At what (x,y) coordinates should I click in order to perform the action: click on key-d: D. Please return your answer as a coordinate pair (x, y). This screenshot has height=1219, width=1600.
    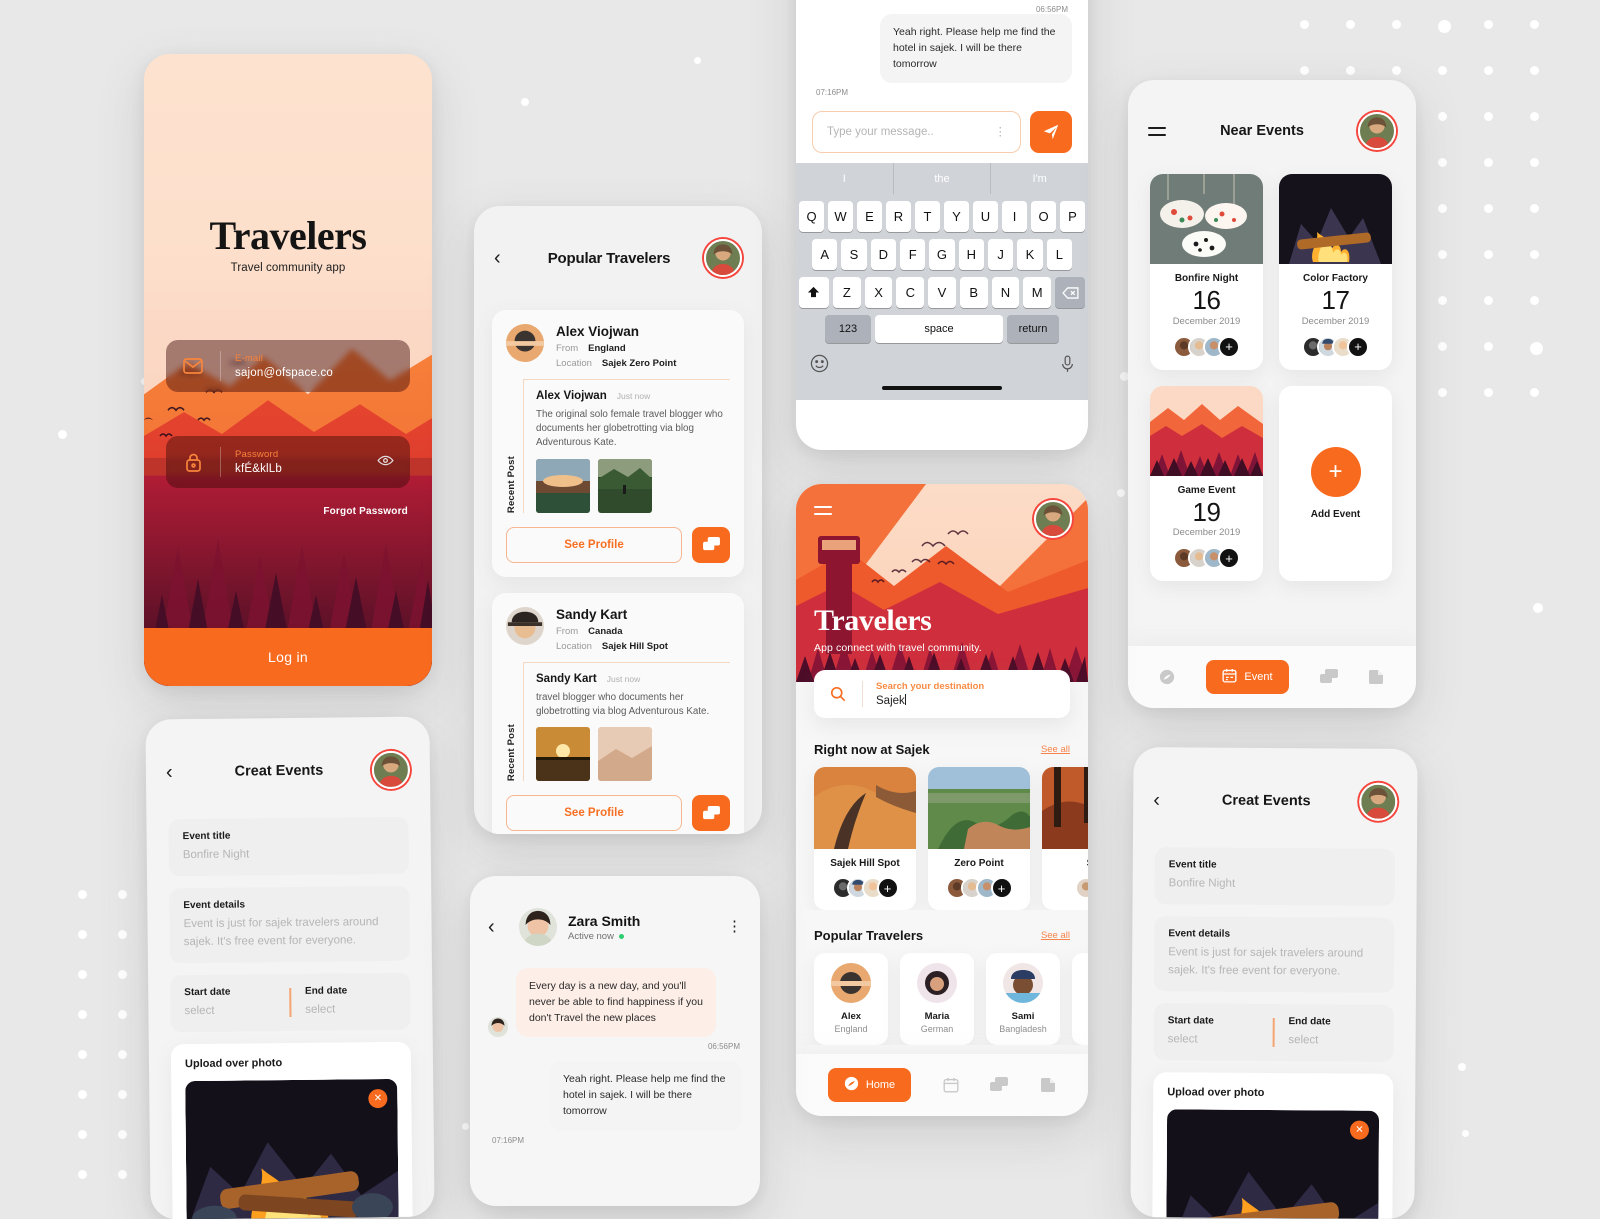
    Looking at the image, I should click on (883, 255).